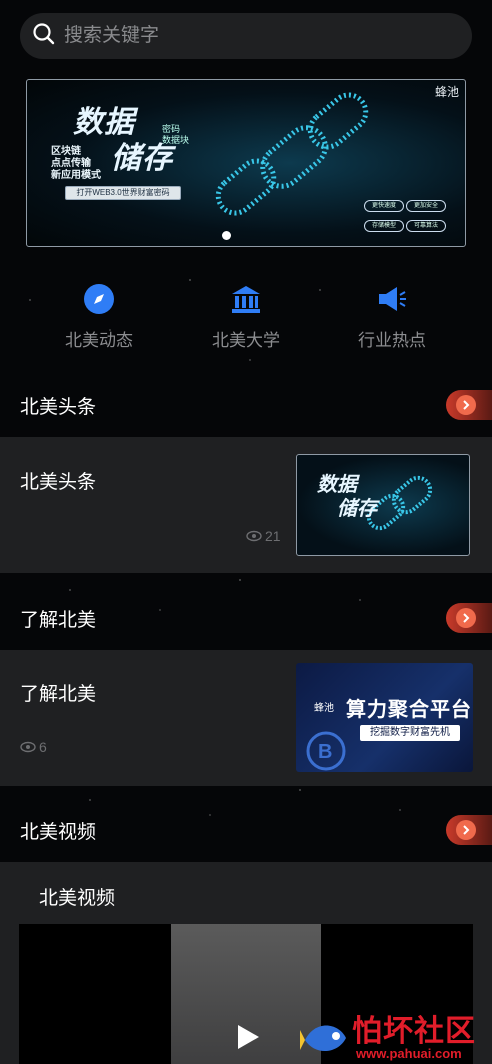  Describe the element at coordinates (123, 193) in the screenshot. I see `banner-cta: 打开WEB3.0世界财富密码` at that location.